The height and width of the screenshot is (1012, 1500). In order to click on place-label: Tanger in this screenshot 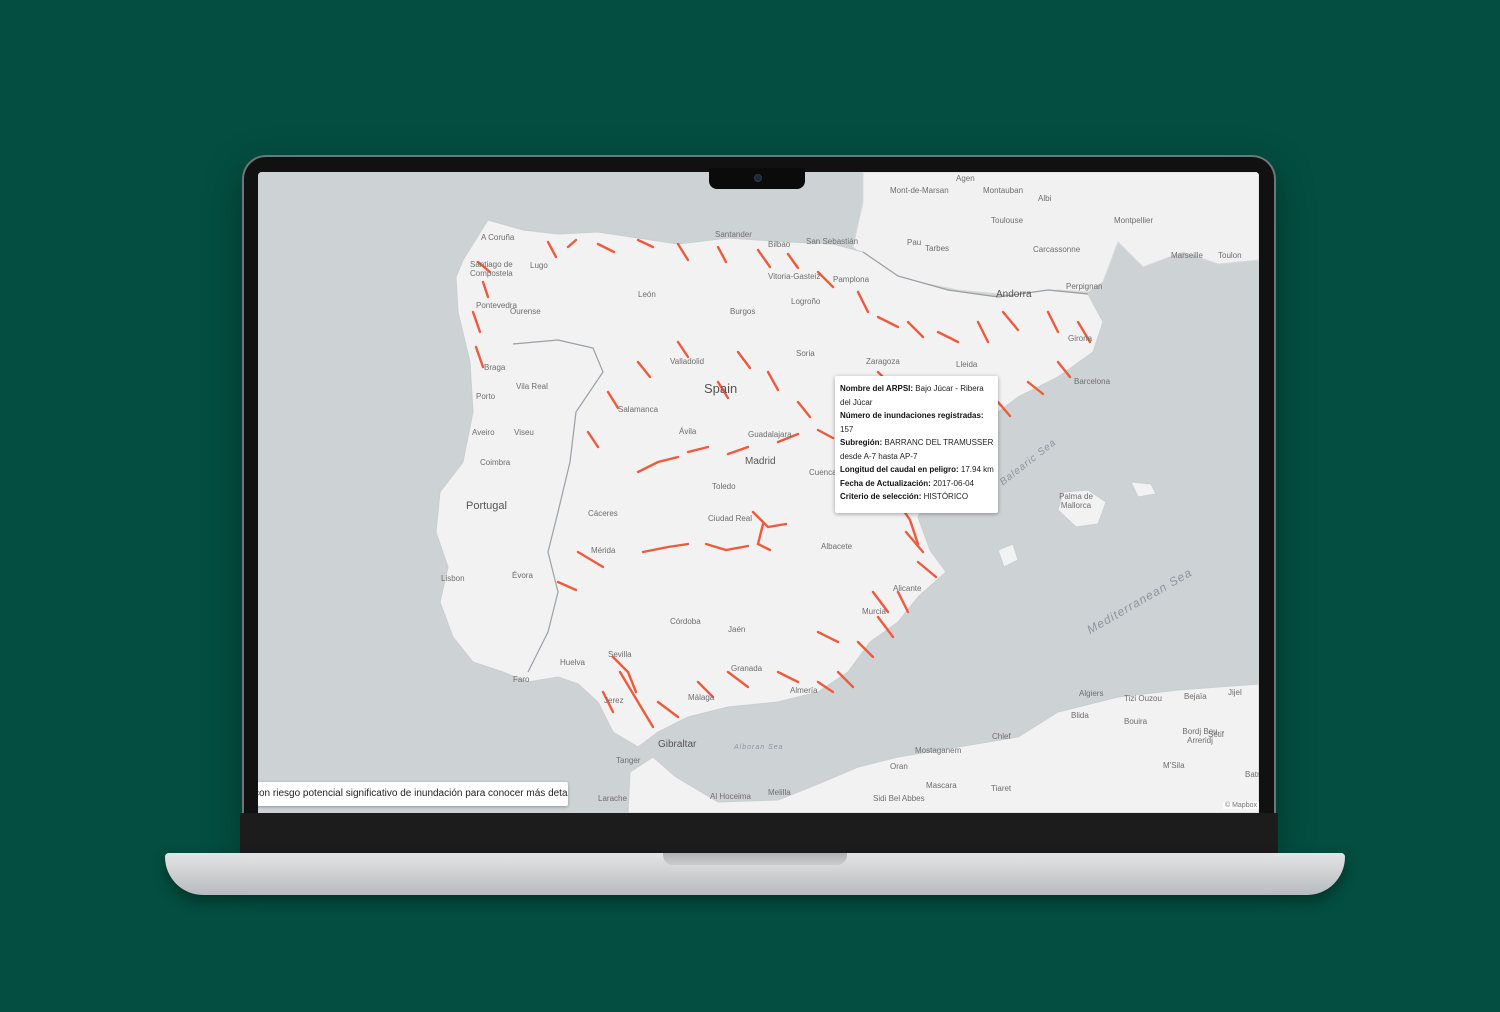, I will do `click(628, 760)`.